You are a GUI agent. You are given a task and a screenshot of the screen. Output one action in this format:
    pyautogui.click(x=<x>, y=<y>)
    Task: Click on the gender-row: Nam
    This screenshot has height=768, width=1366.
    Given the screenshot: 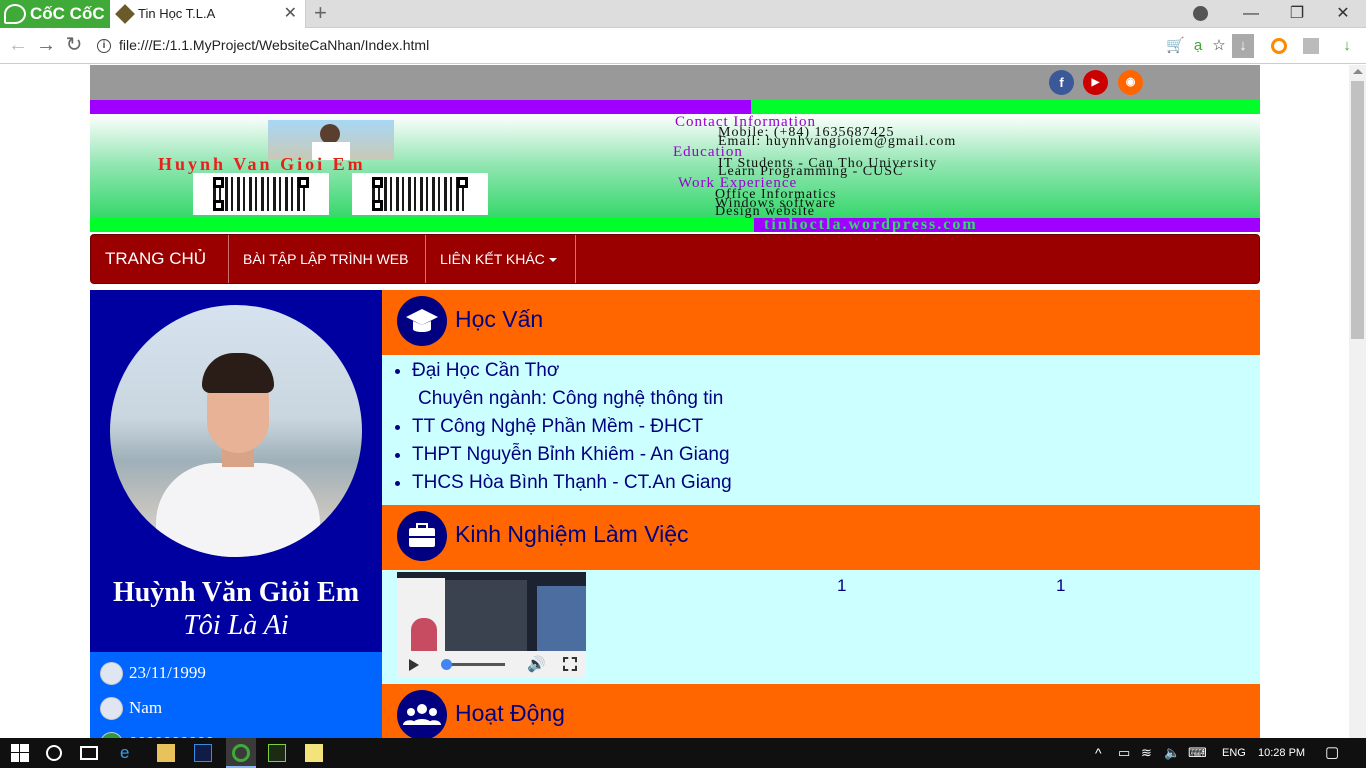 What is the action you would take?
    pyautogui.click(x=131, y=708)
    